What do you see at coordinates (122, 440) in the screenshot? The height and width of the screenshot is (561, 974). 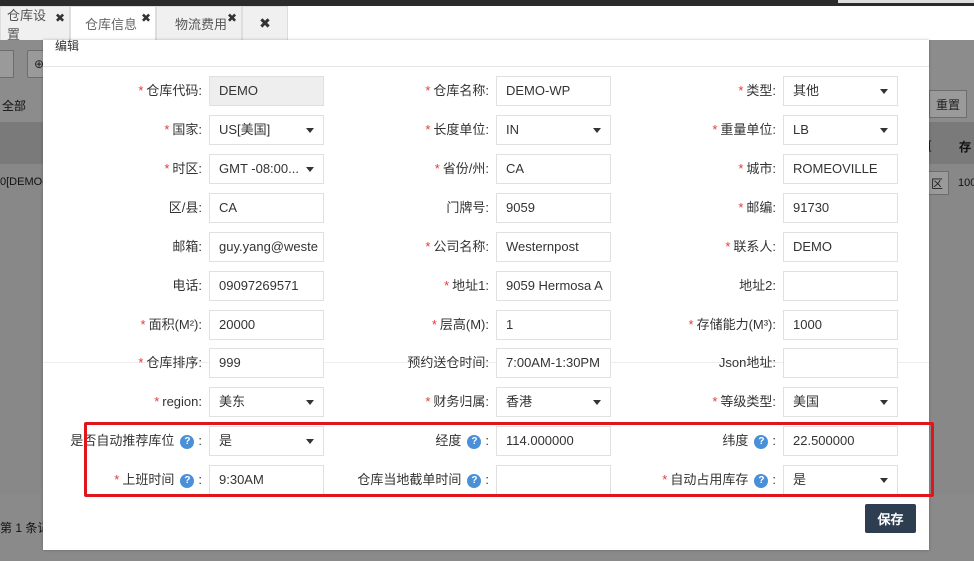 I see `label-auto-recommend: 是否自动推荐库位` at bounding box center [122, 440].